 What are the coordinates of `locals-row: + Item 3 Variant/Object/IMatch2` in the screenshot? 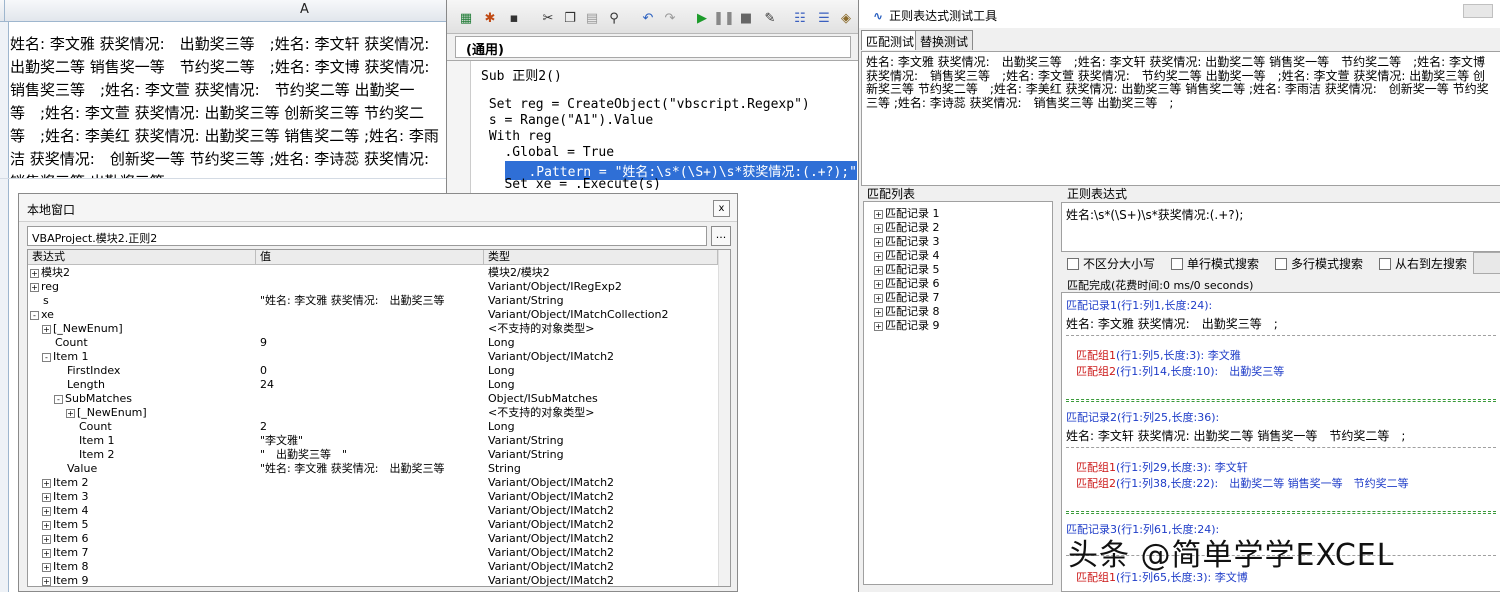 It's located at (373, 497).